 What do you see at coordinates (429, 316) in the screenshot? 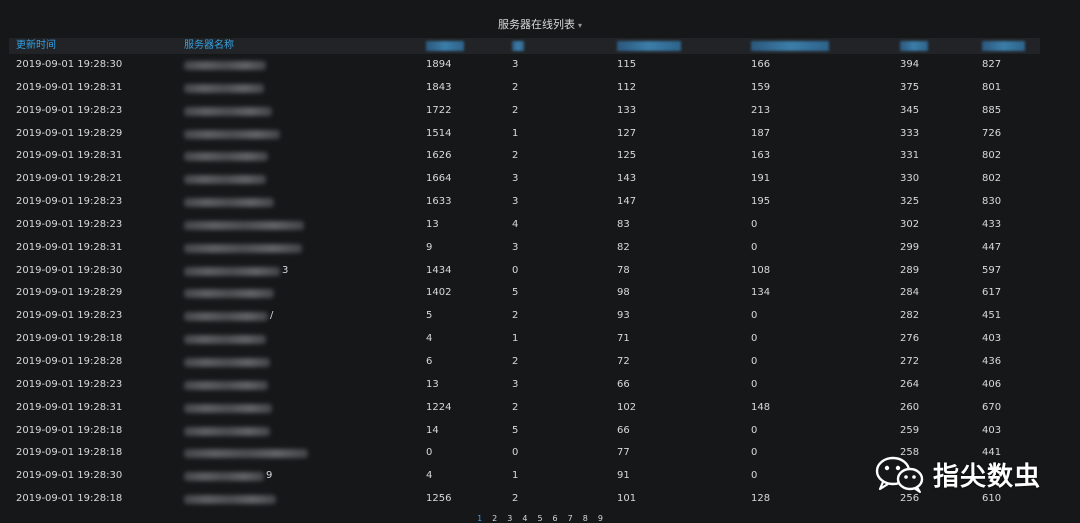
I see `cell-col-3: 5` at bounding box center [429, 316].